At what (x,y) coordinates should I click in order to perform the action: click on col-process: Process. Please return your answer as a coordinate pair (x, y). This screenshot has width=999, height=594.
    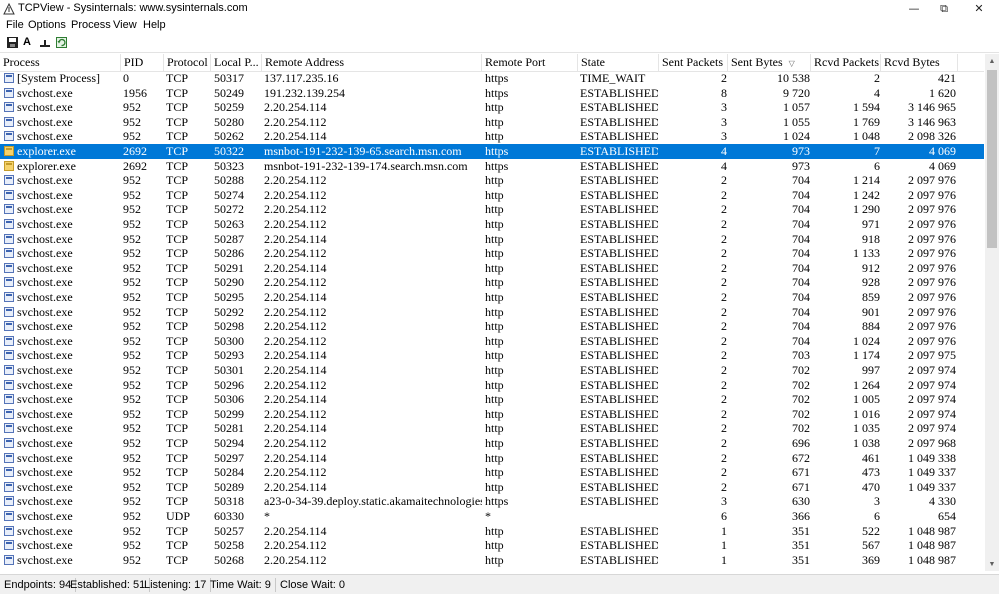
    Looking at the image, I should click on (60, 62).